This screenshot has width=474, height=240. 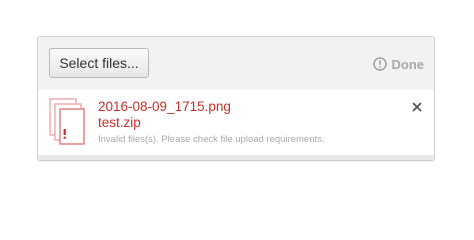 I want to click on file-name: 2016-08-09_1715.png, so click(x=164, y=106).